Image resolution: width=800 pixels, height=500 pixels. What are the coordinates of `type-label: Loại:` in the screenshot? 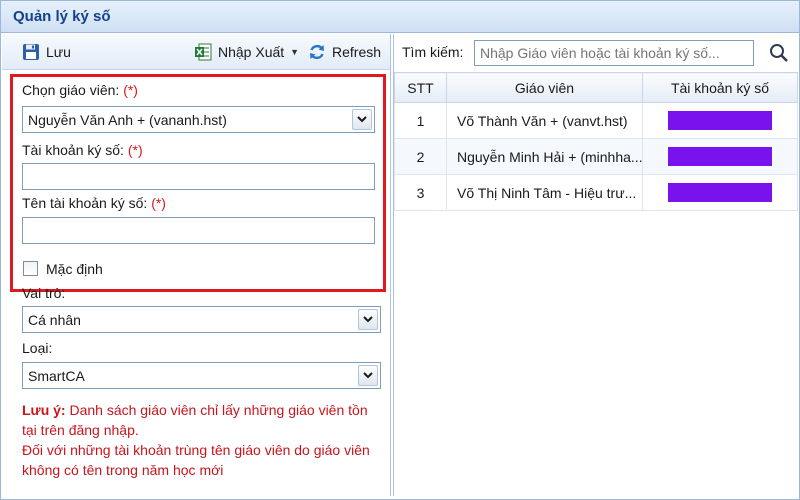 It's located at (37, 348).